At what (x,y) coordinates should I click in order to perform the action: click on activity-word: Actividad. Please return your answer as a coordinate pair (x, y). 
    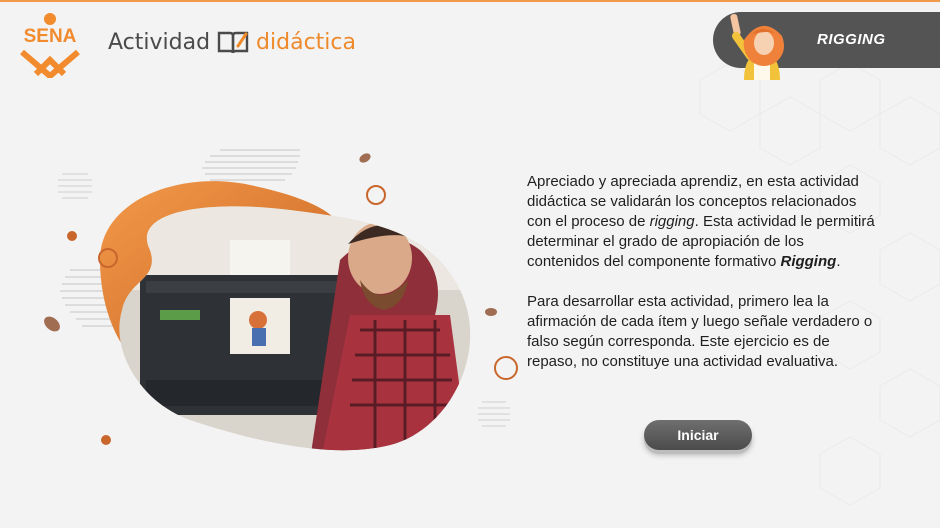
    Looking at the image, I should click on (159, 42).